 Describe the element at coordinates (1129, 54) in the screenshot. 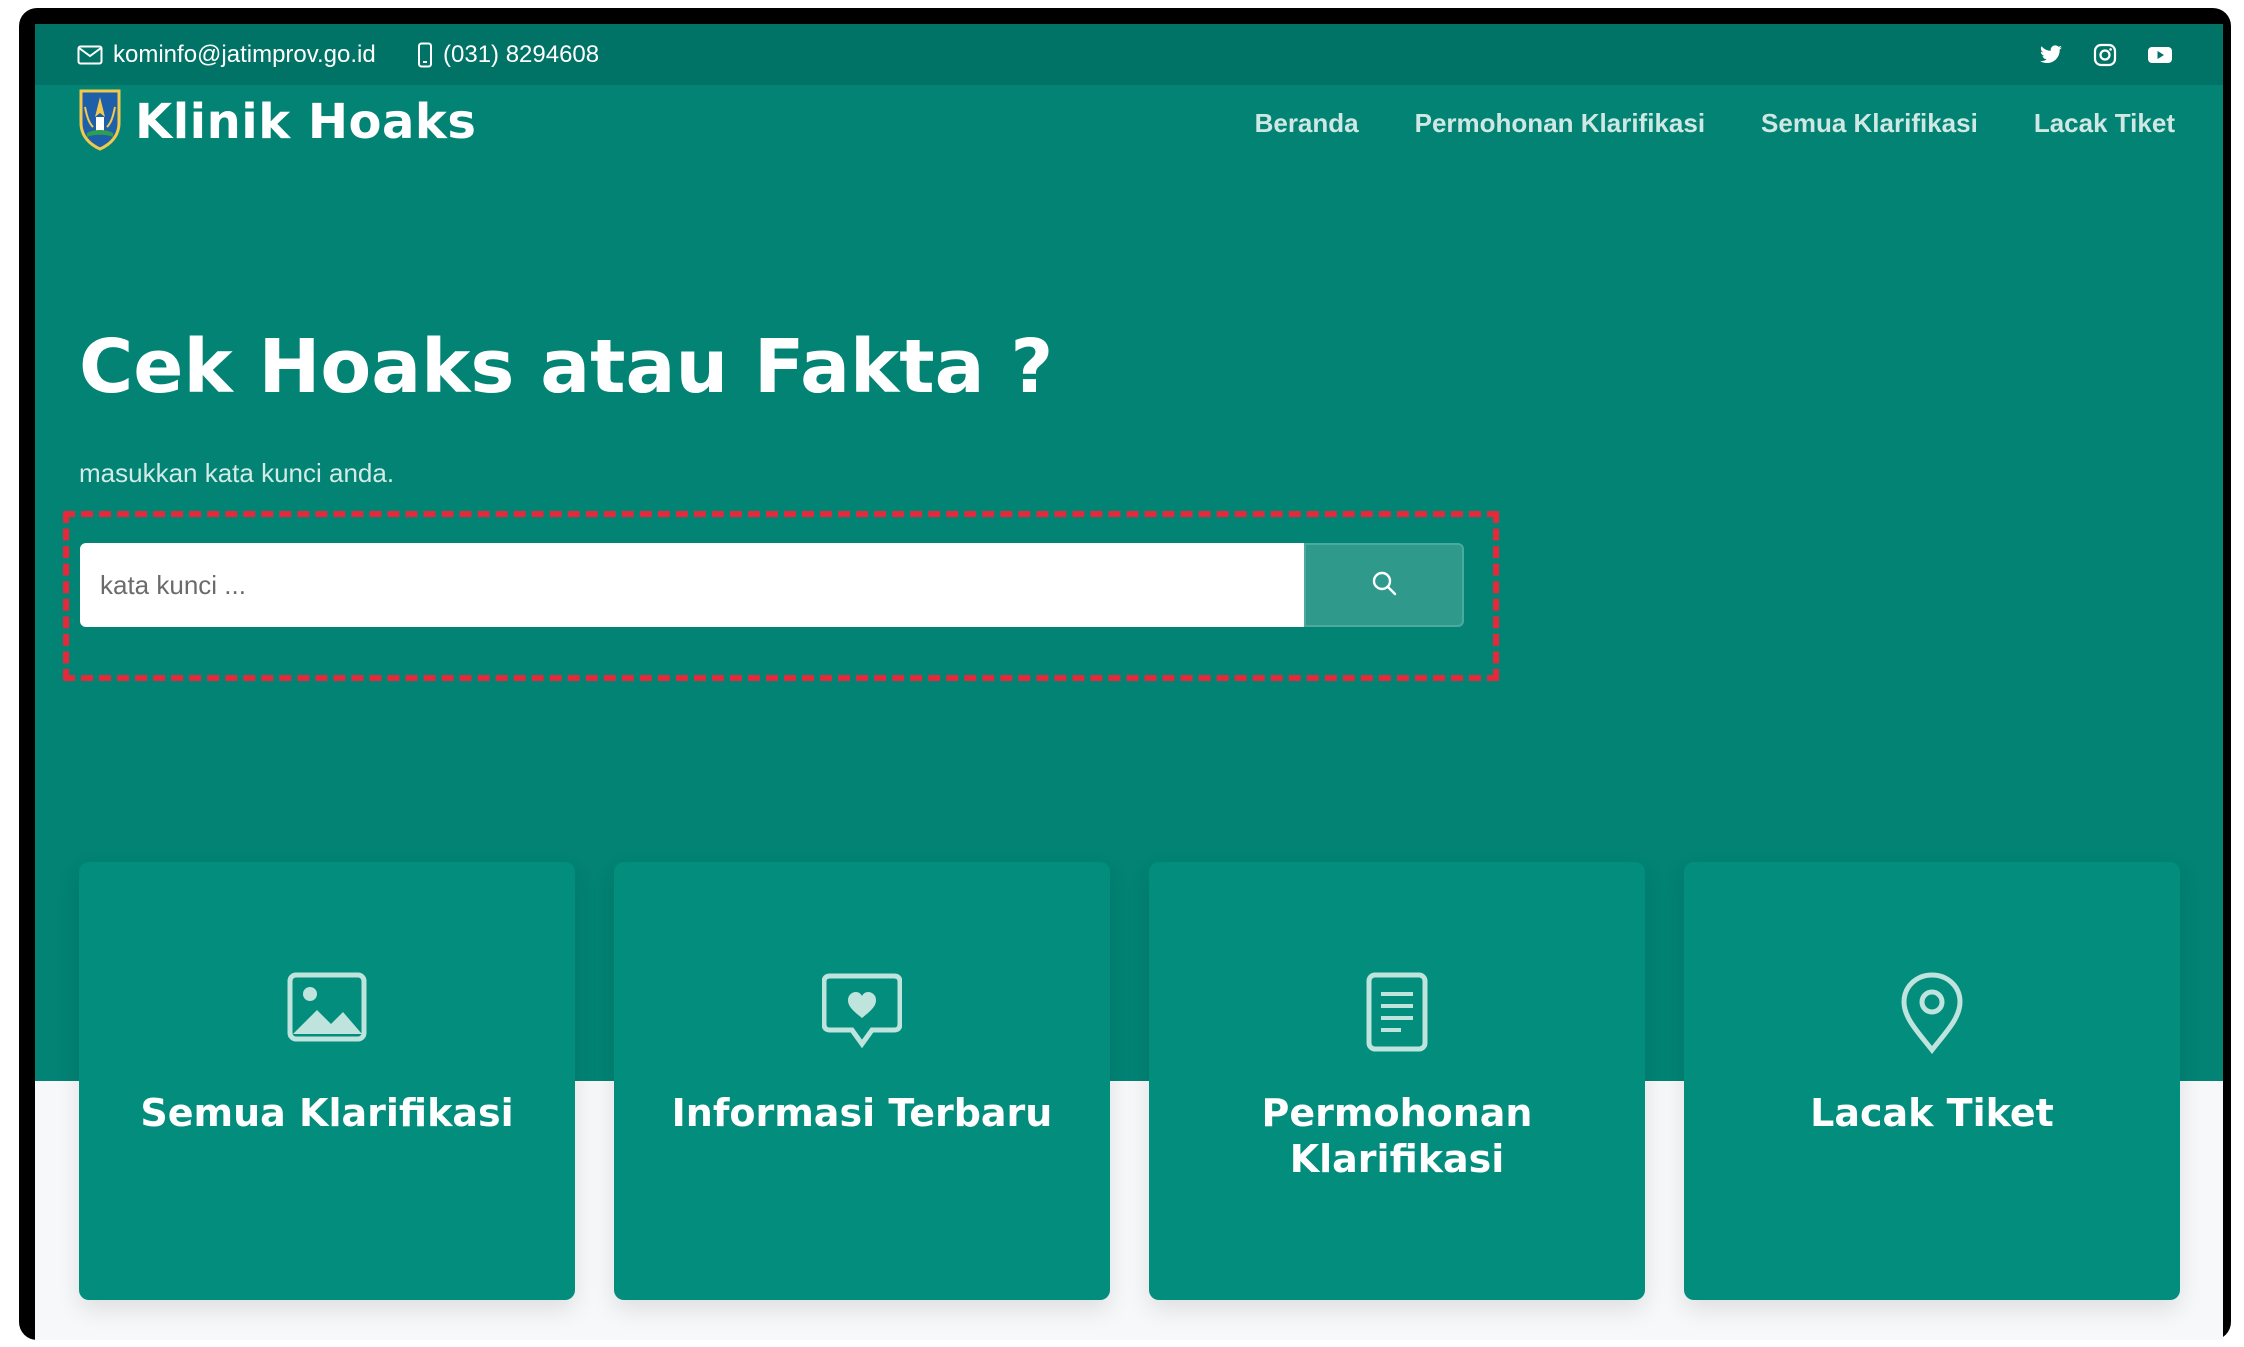

I see `top-bar: kominfo@jatimprov.go.id (031) 8294608` at that location.